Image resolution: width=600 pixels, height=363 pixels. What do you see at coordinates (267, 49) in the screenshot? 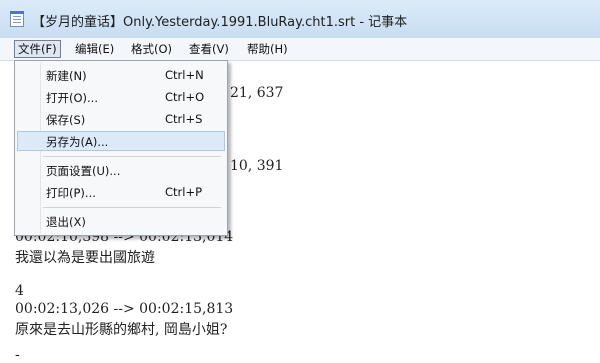
I see `menu-help: 帮助(H)` at bounding box center [267, 49].